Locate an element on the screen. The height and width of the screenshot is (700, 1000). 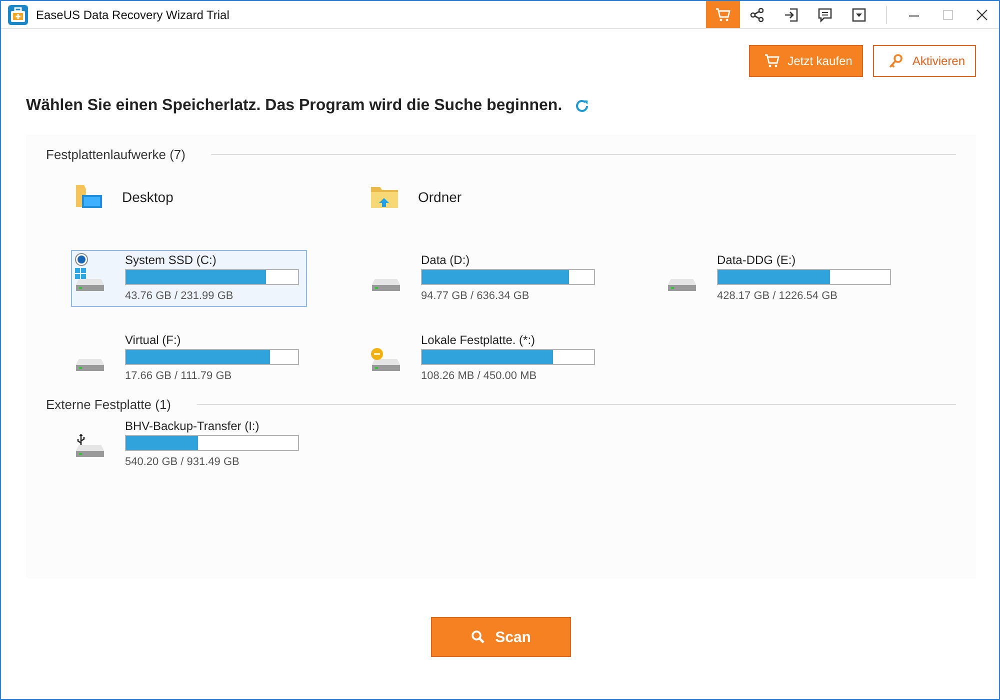
desktop-folder-icon is located at coordinates (89, 197).